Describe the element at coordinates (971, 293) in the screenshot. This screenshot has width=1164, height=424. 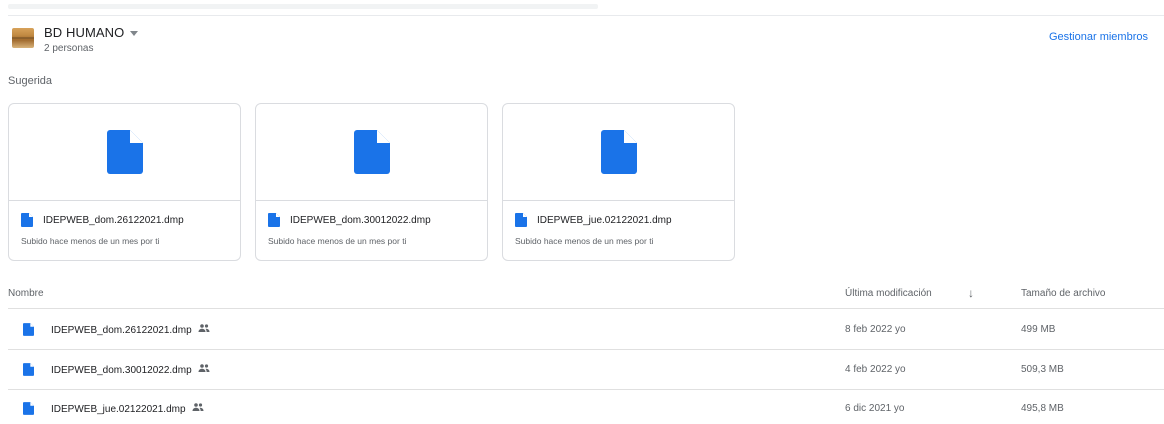
I see `arrow-down-icon: ↓` at that location.